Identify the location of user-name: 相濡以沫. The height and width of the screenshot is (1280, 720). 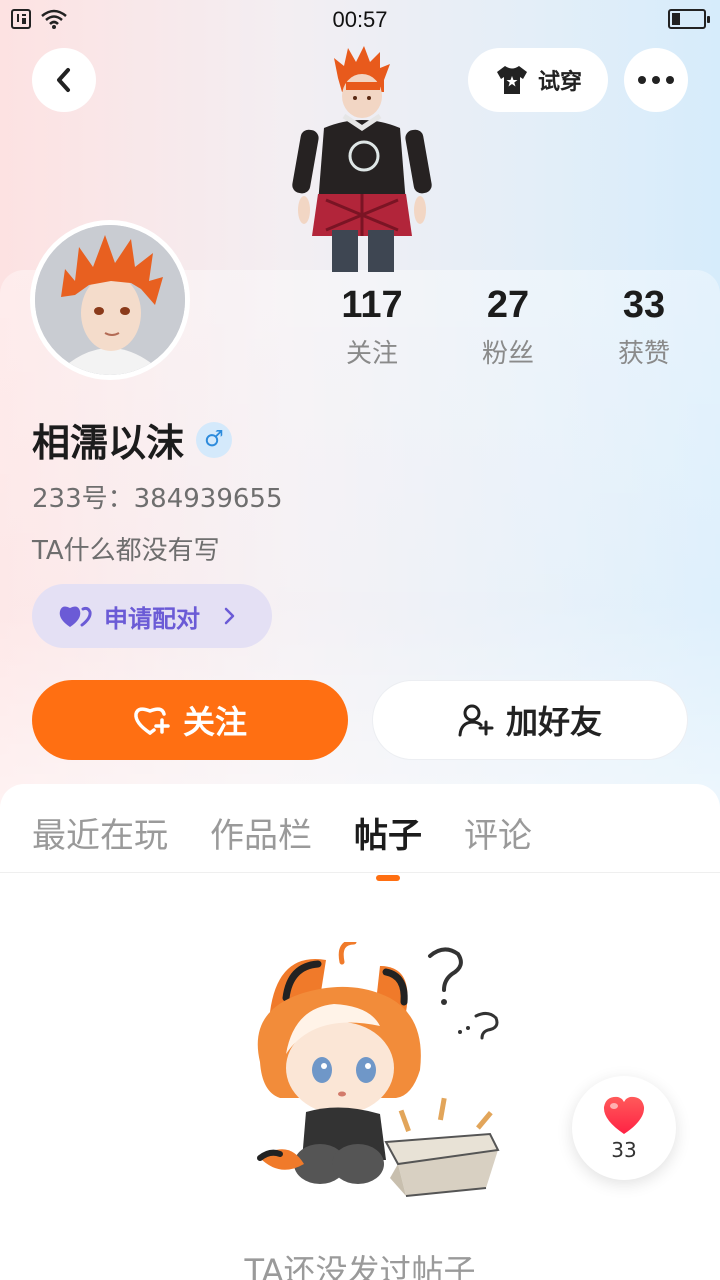
(108, 443).